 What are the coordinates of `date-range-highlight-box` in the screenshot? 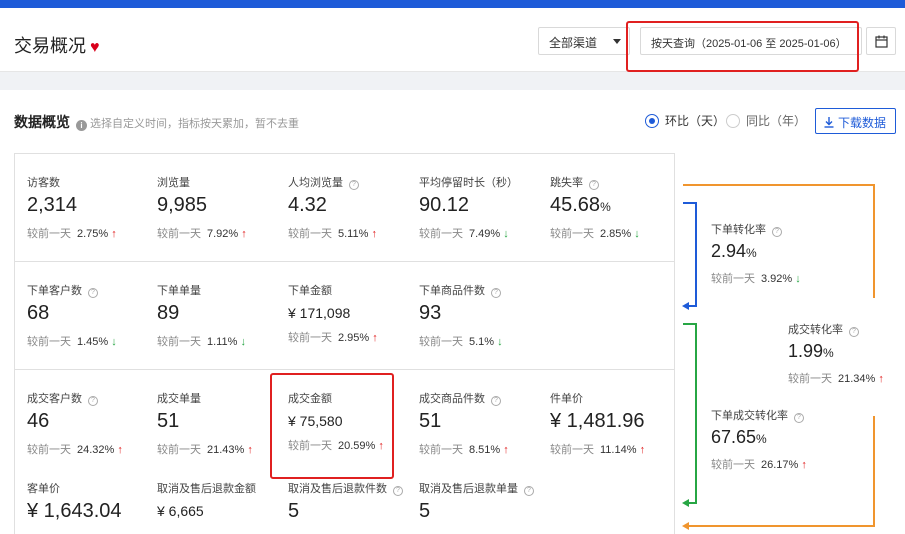 It's located at (742, 46).